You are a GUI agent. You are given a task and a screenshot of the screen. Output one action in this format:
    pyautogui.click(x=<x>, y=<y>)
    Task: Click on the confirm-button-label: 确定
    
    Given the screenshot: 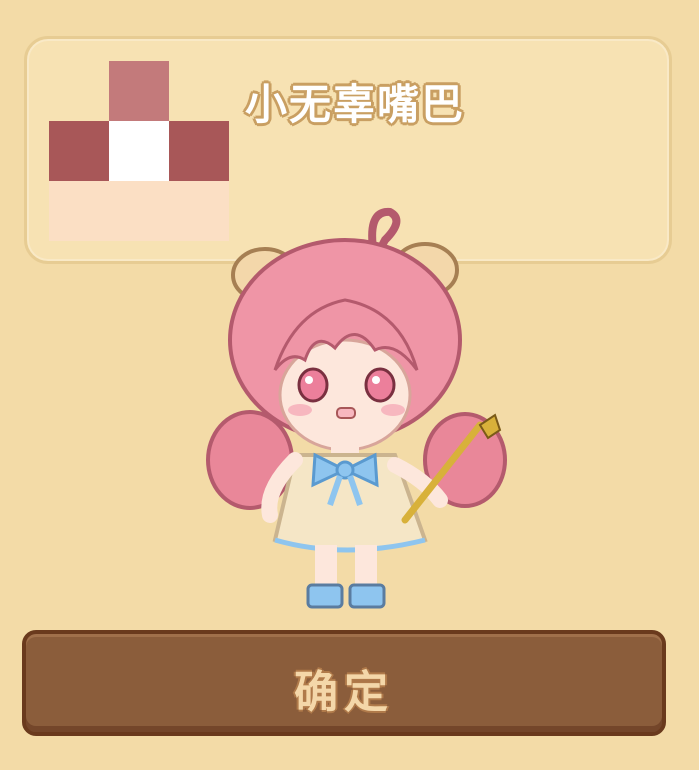 What is the action you would take?
    pyautogui.click(x=344, y=692)
    